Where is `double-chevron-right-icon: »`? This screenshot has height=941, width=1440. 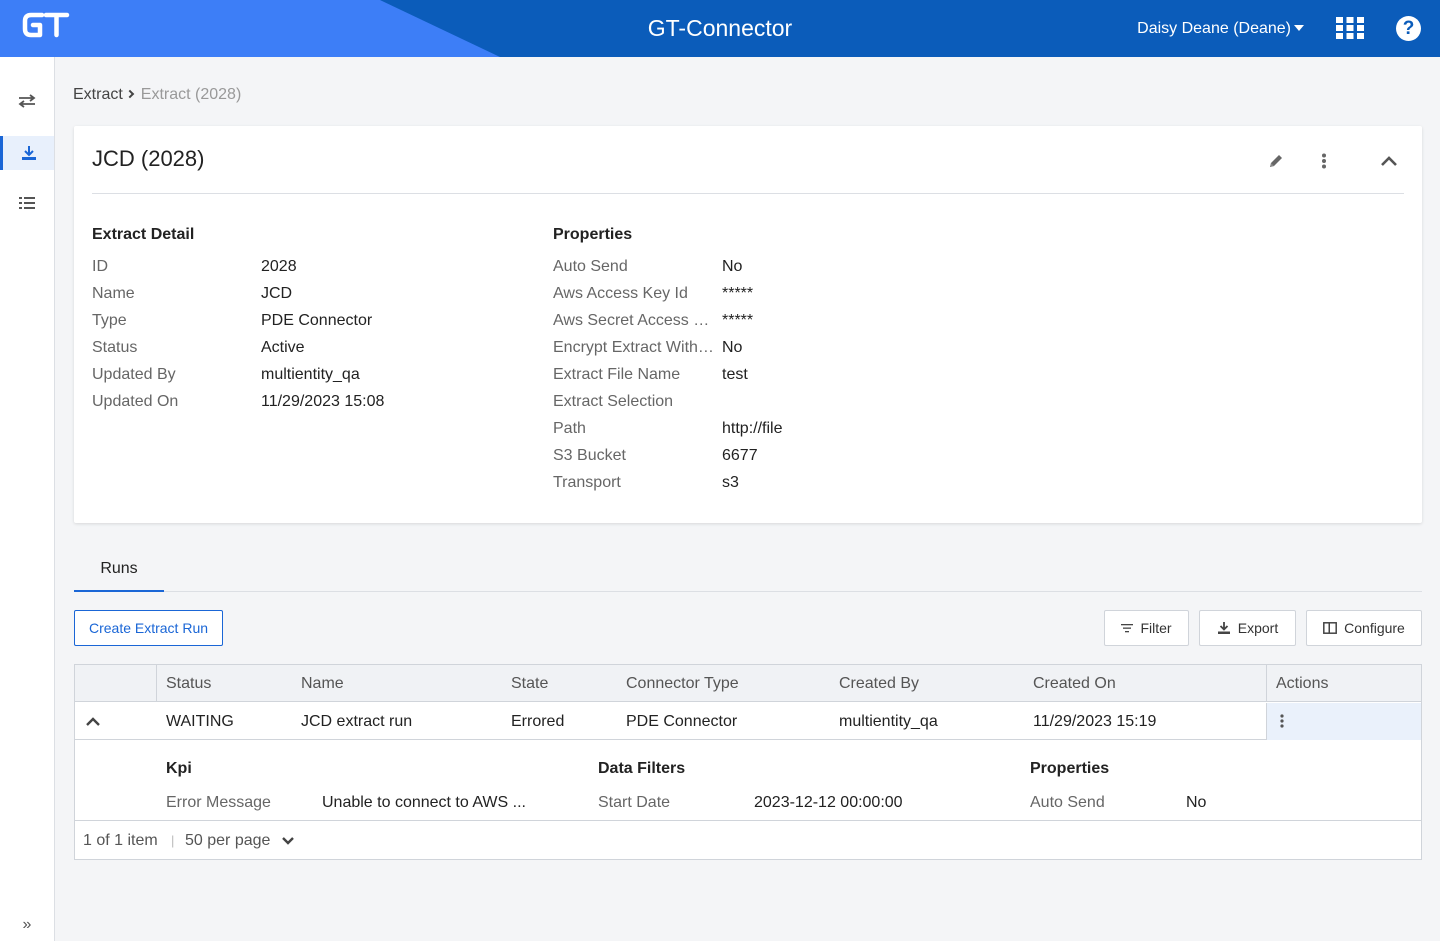 double-chevron-right-icon: » is located at coordinates (27, 925).